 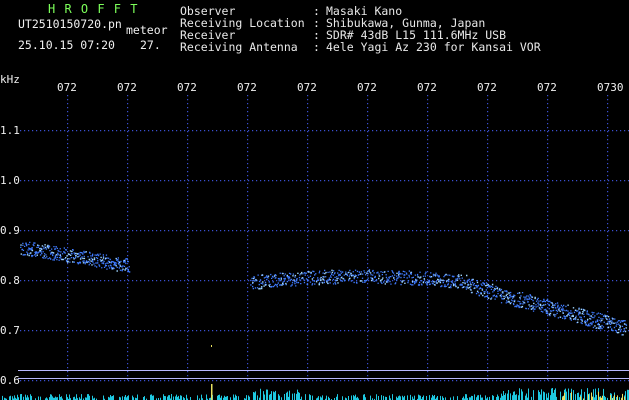 What do you see at coordinates (10, 280) in the screenshot?
I see `y-tick-label: 0.8` at bounding box center [10, 280].